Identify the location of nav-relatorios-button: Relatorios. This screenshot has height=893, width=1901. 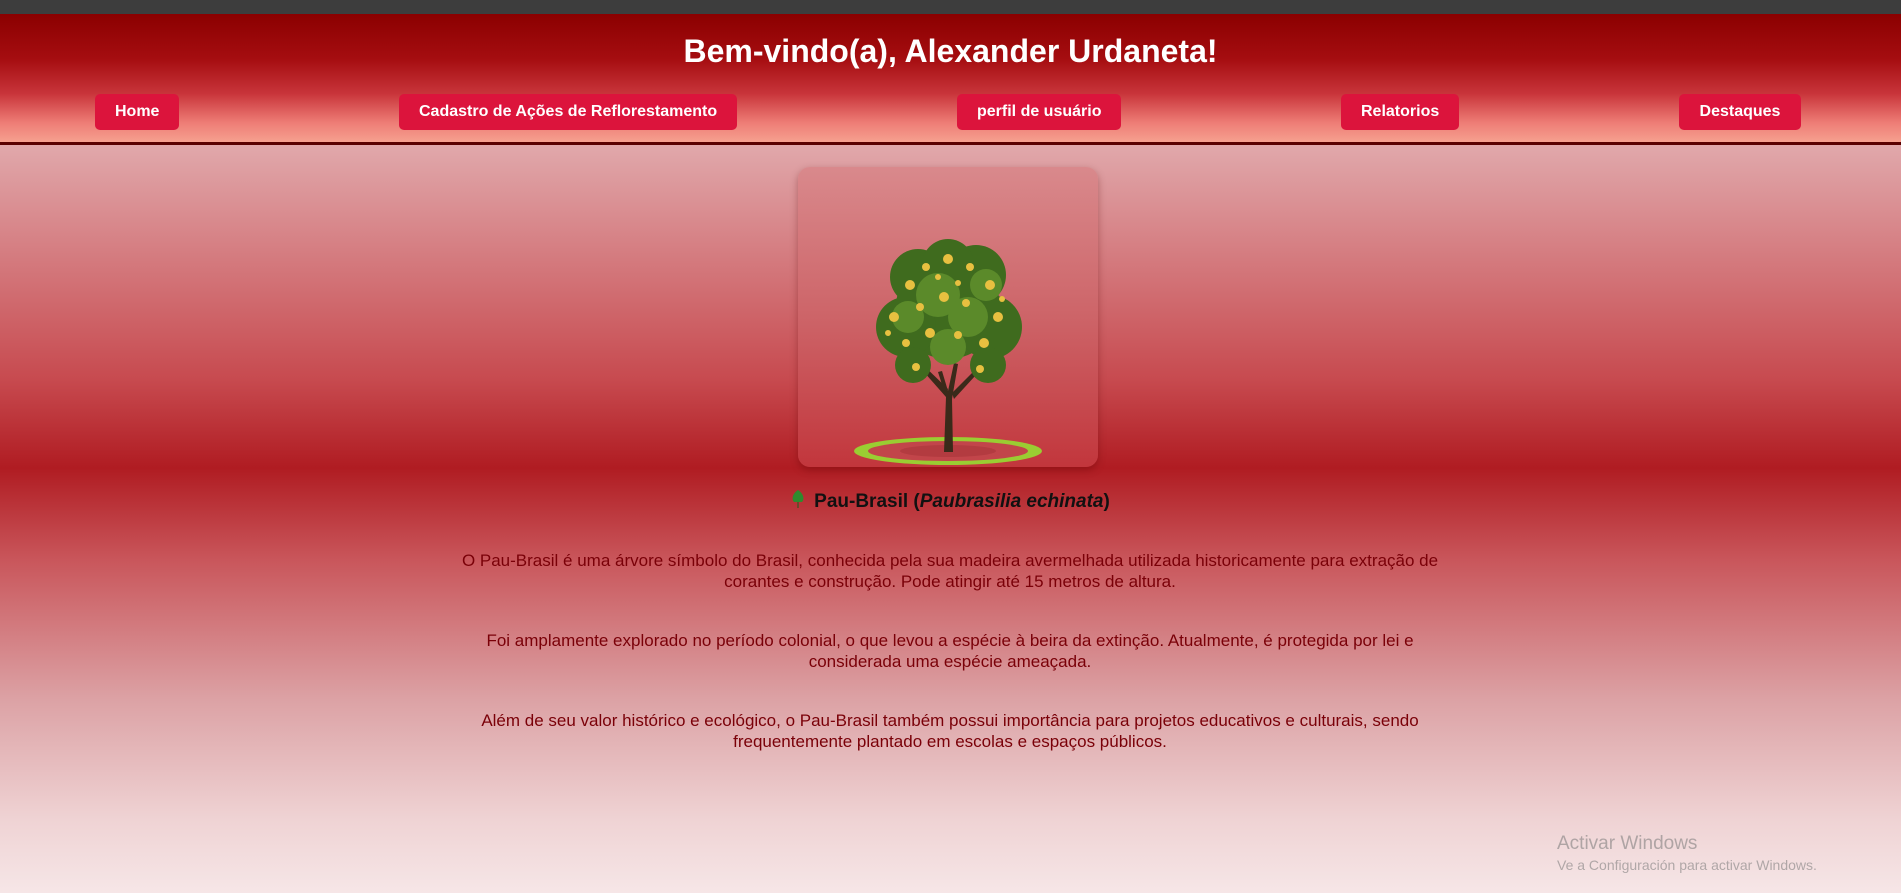
(1400, 112).